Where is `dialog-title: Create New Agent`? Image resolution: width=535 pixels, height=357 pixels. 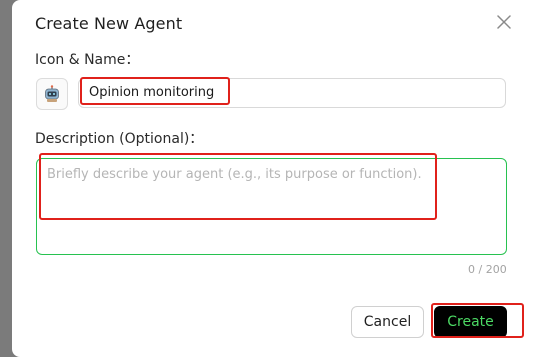 dialog-title: Create New Agent is located at coordinates (109, 23).